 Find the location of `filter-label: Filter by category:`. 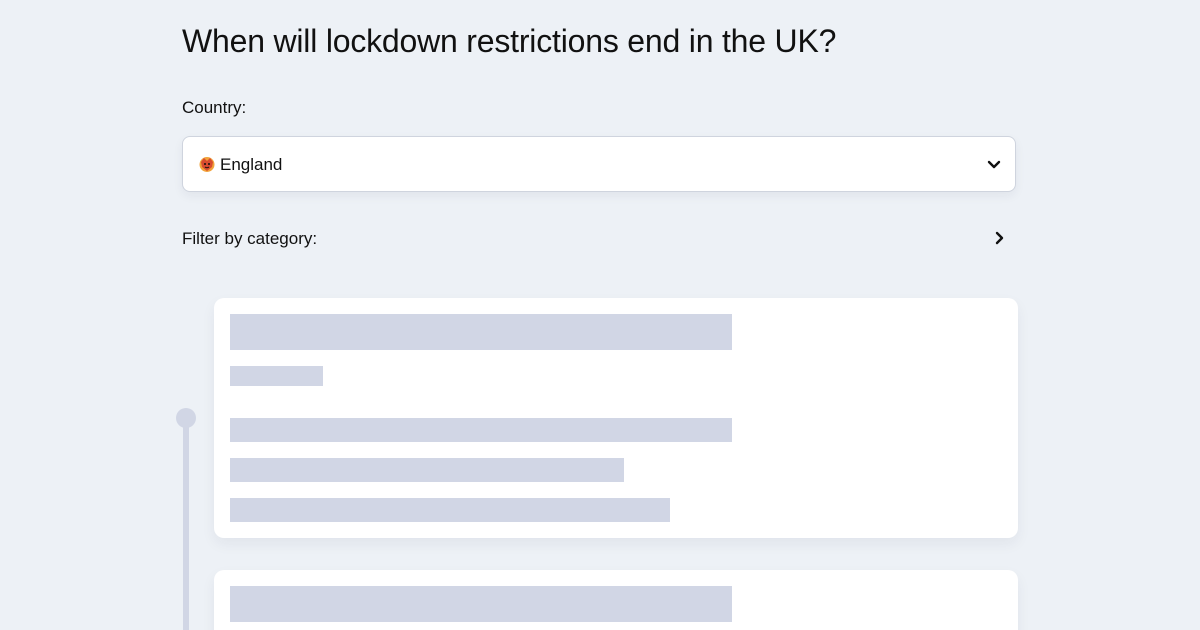

filter-label: Filter by category: is located at coordinates (250, 238).